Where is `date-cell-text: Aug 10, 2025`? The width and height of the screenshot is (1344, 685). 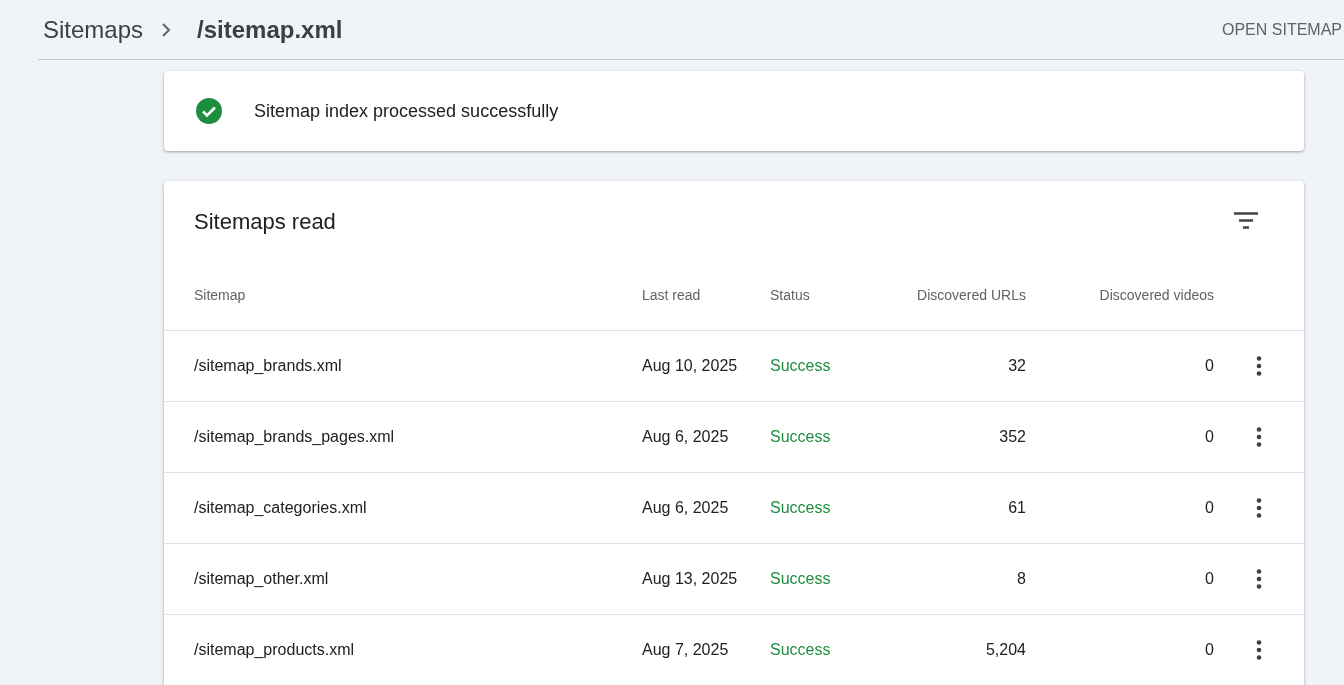
date-cell-text: Aug 10, 2025 is located at coordinates (690, 366).